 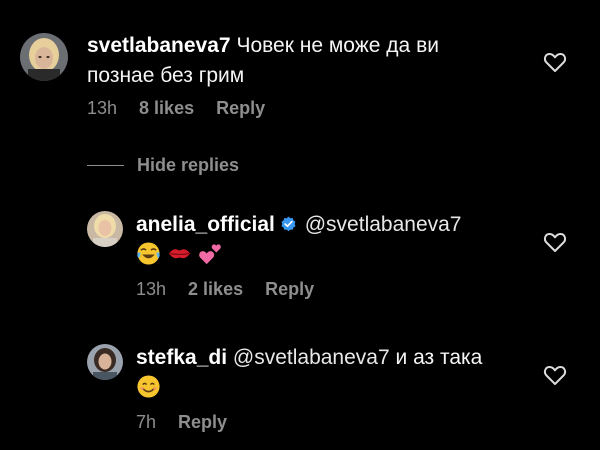 I want to click on reply-username: anelia_official, so click(x=205, y=224).